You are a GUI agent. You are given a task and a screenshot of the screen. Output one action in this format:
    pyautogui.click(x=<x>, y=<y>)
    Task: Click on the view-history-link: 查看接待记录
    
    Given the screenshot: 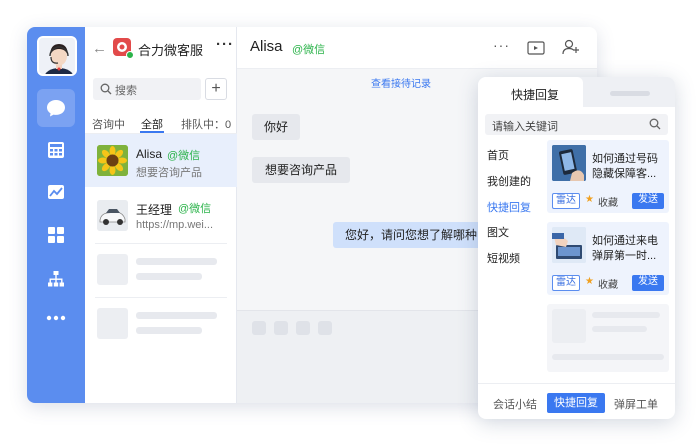 What is the action you would take?
    pyautogui.click(x=401, y=82)
    